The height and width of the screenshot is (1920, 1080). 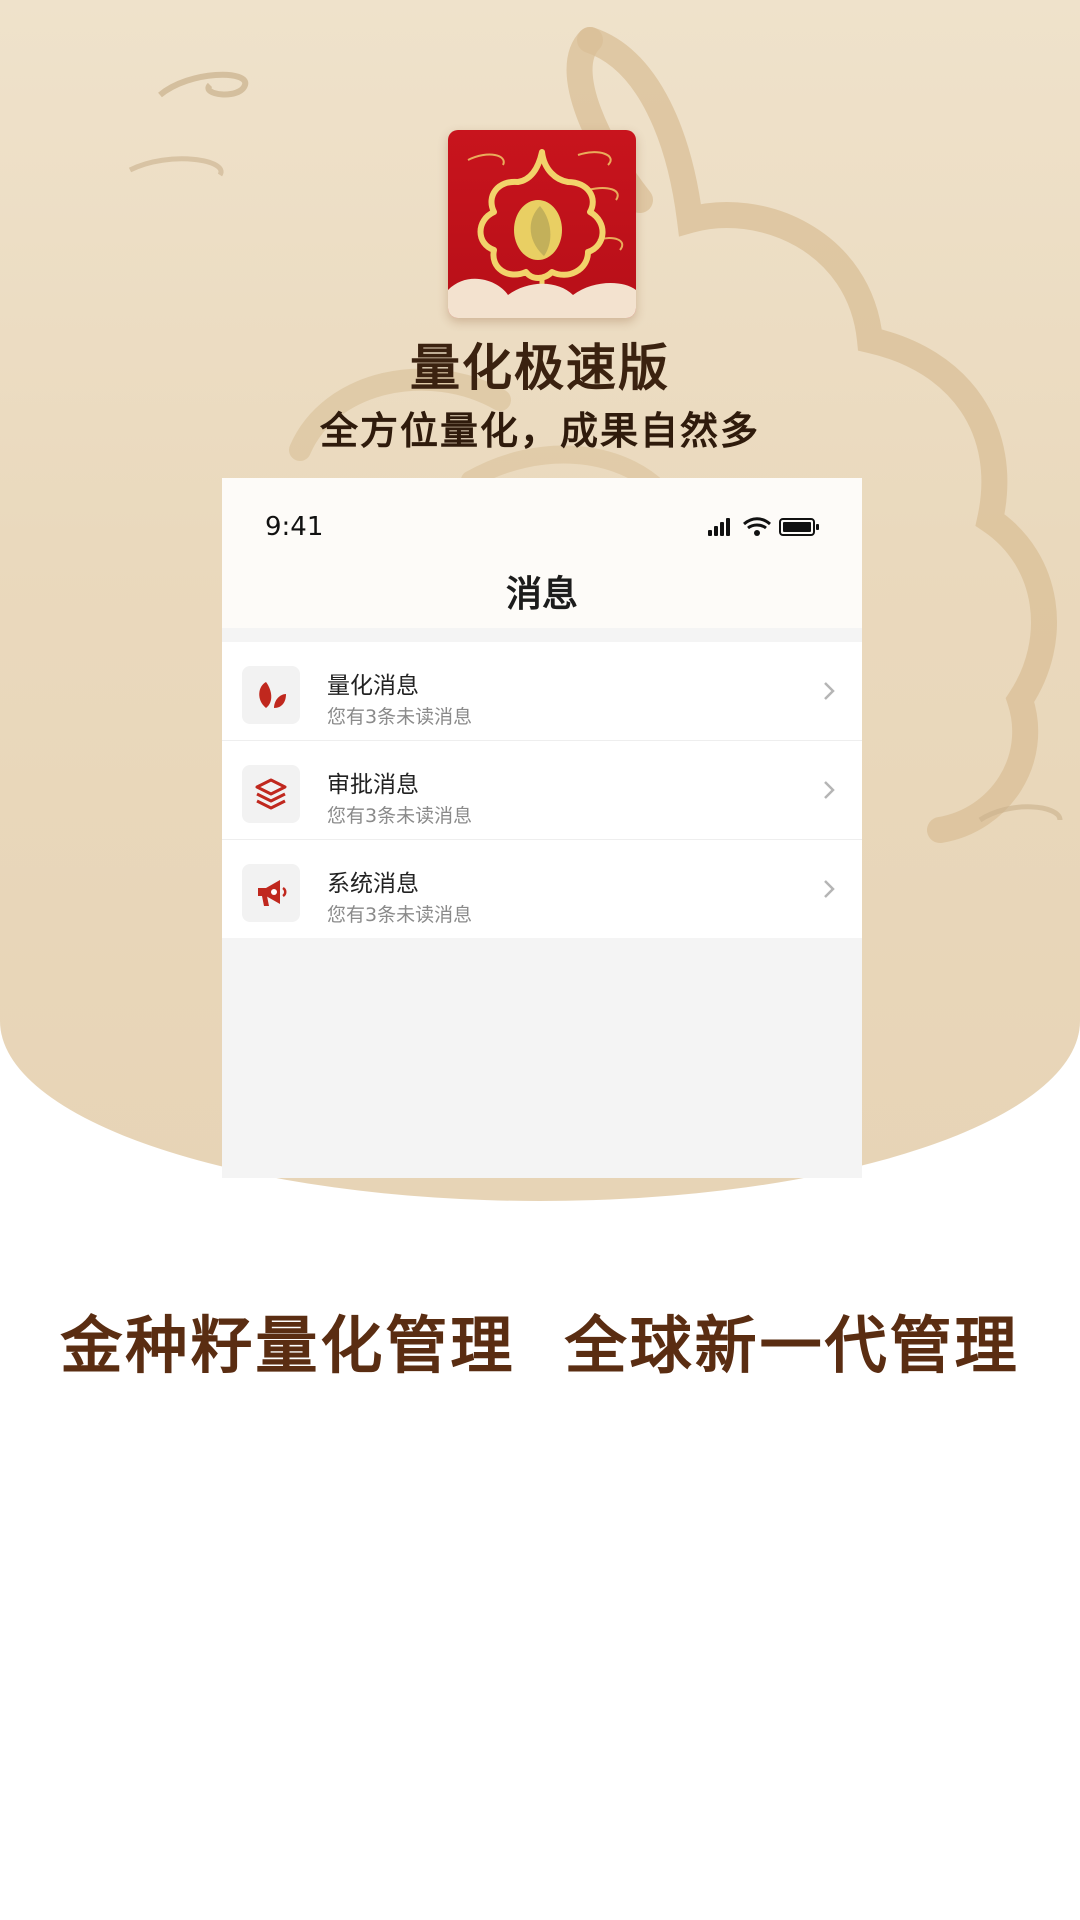 What do you see at coordinates (540, 368) in the screenshot?
I see `app-title: 量化极速版` at bounding box center [540, 368].